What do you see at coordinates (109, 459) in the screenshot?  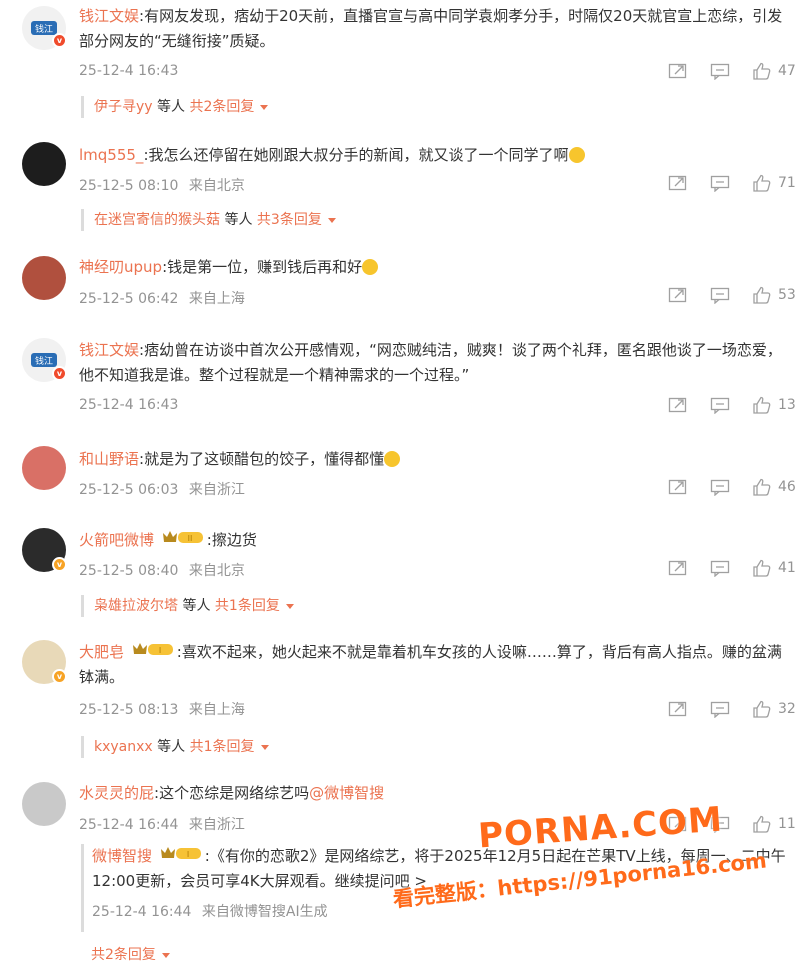 I see `username-link: 和山野语` at bounding box center [109, 459].